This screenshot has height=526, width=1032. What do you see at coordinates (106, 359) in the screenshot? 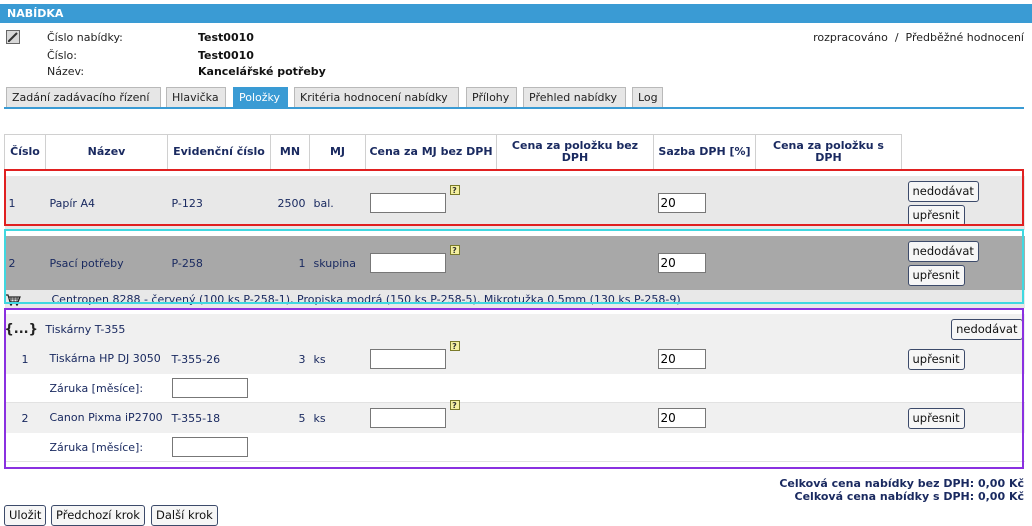
I see `row-nazev: Tiskárna HP DJ 3050` at bounding box center [106, 359].